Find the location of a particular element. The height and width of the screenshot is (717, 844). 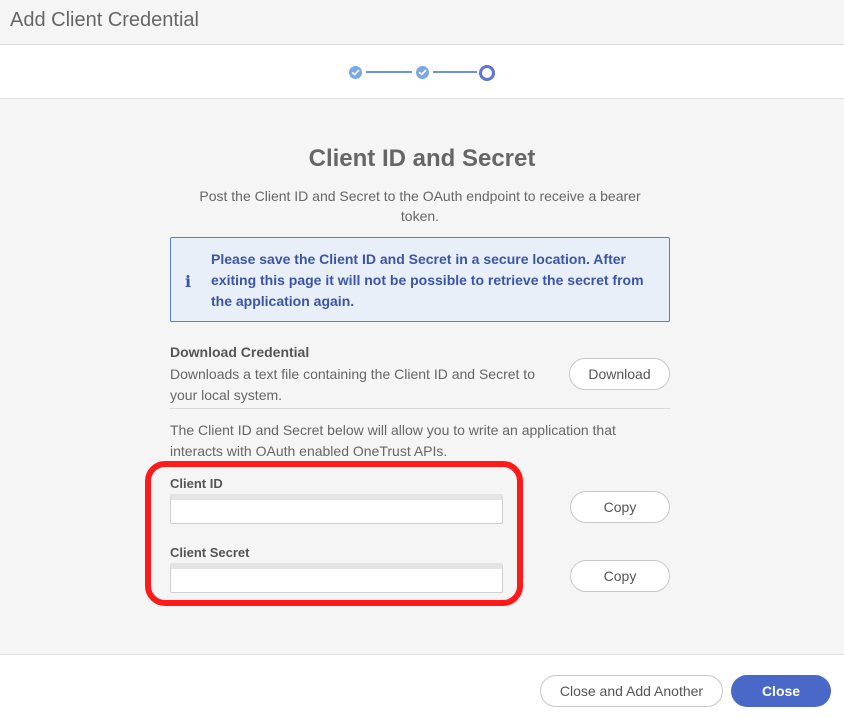

copy-client-id-button: Copy is located at coordinates (620, 507).